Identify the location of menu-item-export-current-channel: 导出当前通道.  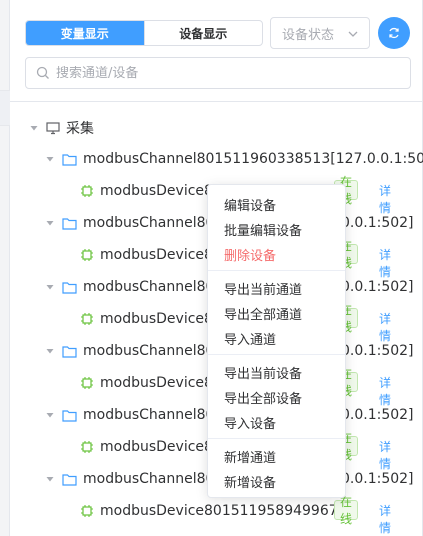
(263, 288).